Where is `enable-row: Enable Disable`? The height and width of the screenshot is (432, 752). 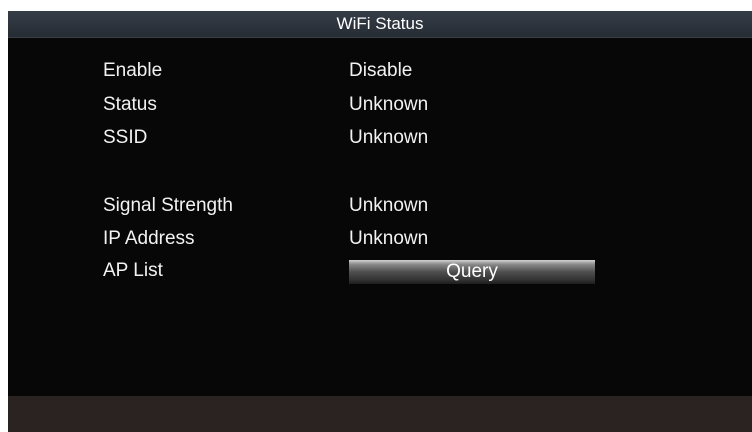
enable-row: Enable Disable is located at coordinates (380, 71).